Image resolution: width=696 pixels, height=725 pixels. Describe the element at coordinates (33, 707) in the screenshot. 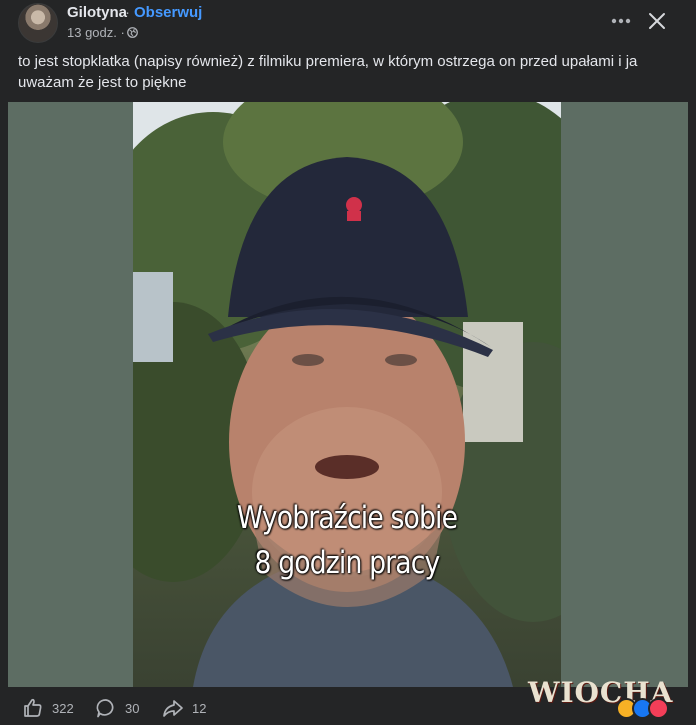

I see `like-icon` at that location.